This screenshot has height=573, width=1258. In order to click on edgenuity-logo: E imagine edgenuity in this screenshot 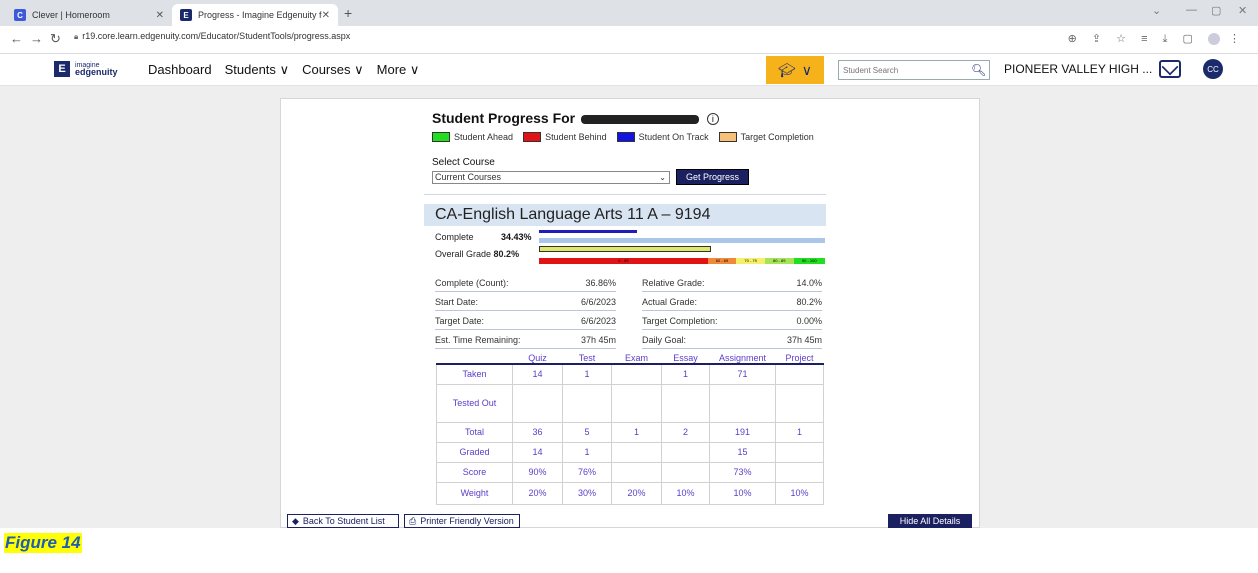, I will do `click(86, 69)`.